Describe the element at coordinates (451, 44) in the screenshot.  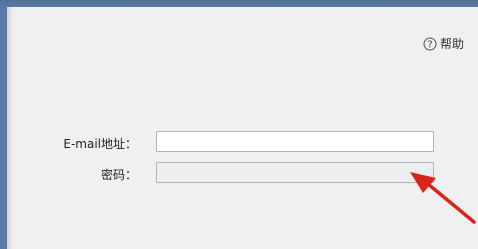
I see `help-label: 帮助` at that location.